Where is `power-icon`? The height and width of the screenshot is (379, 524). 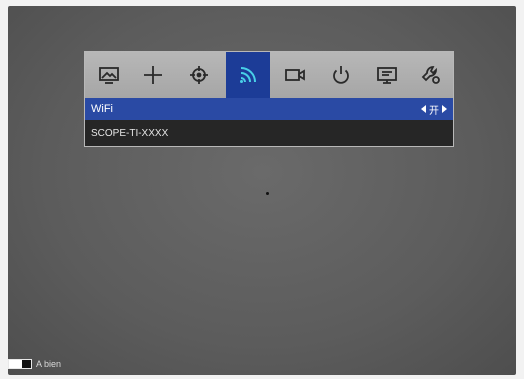
power-icon is located at coordinates (341, 75).